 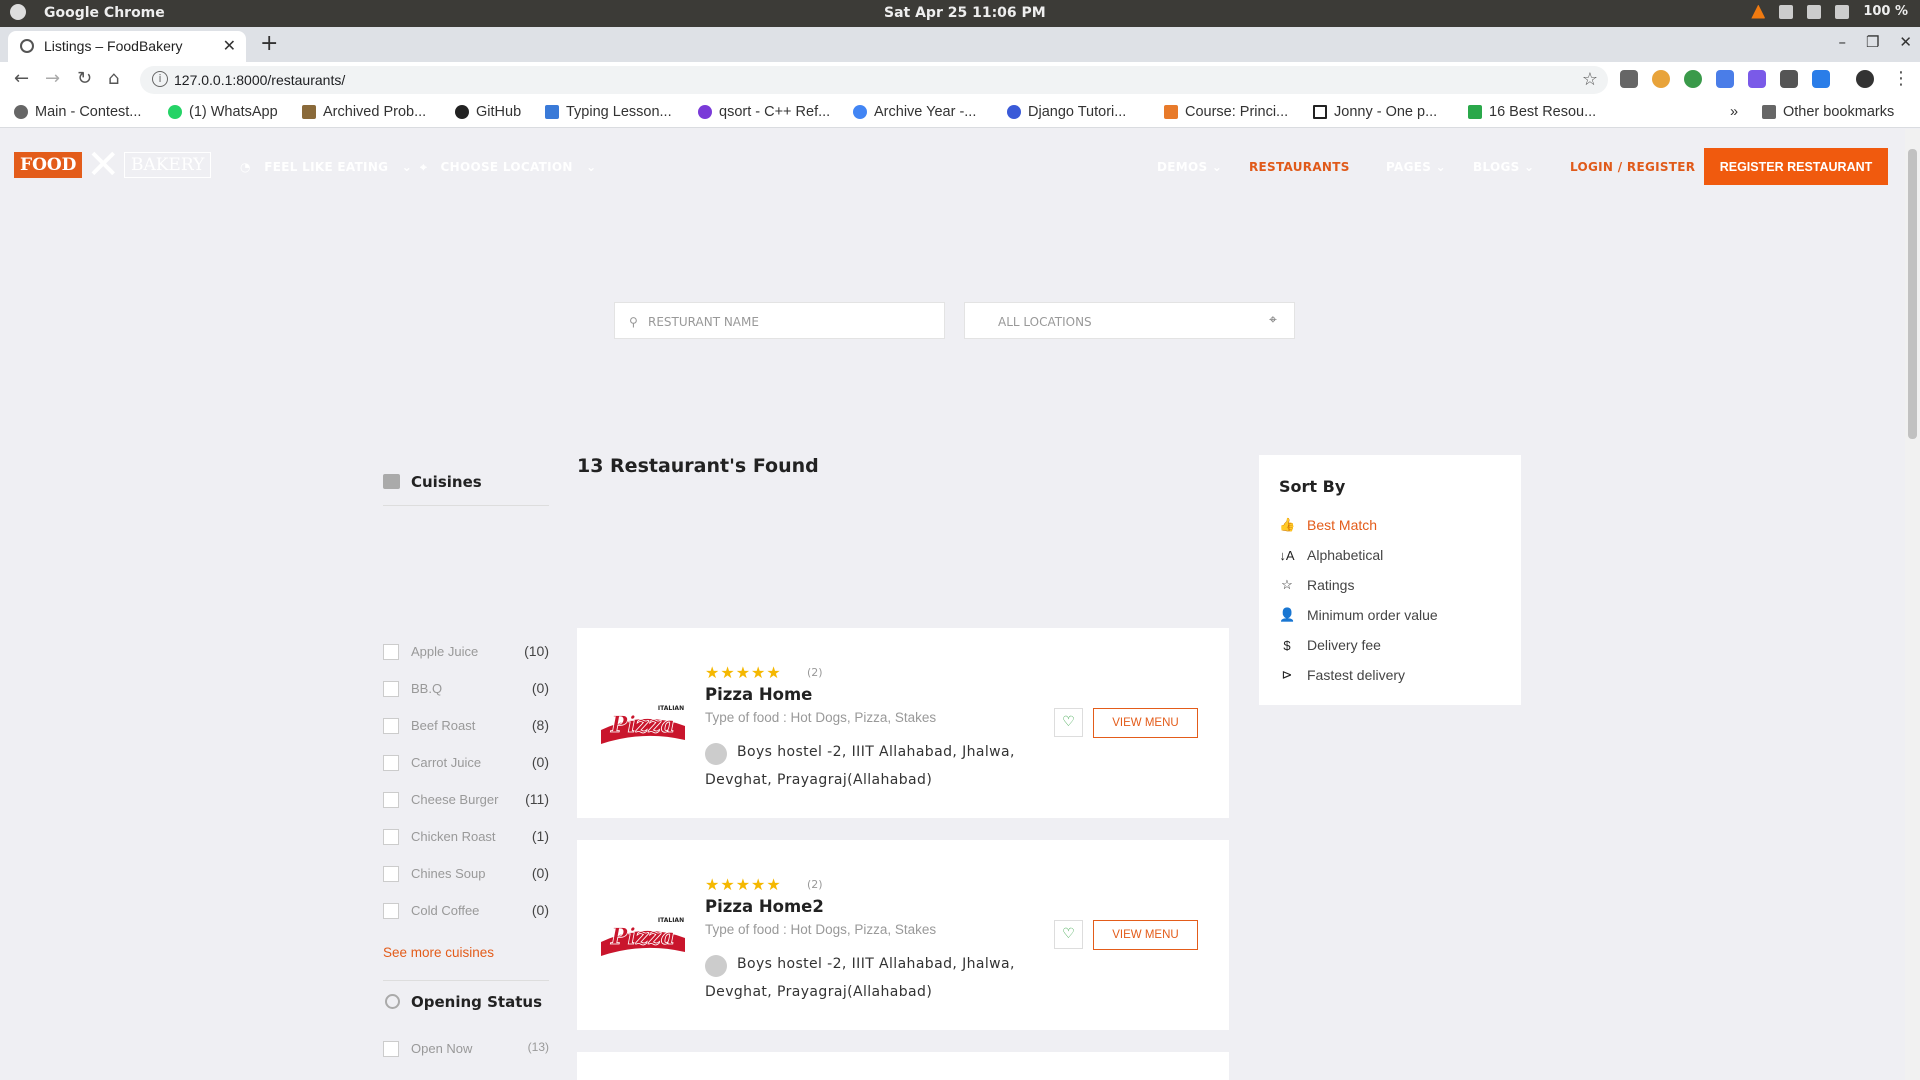 What do you see at coordinates (1725, 79) in the screenshot?
I see `extension-translate-icon` at bounding box center [1725, 79].